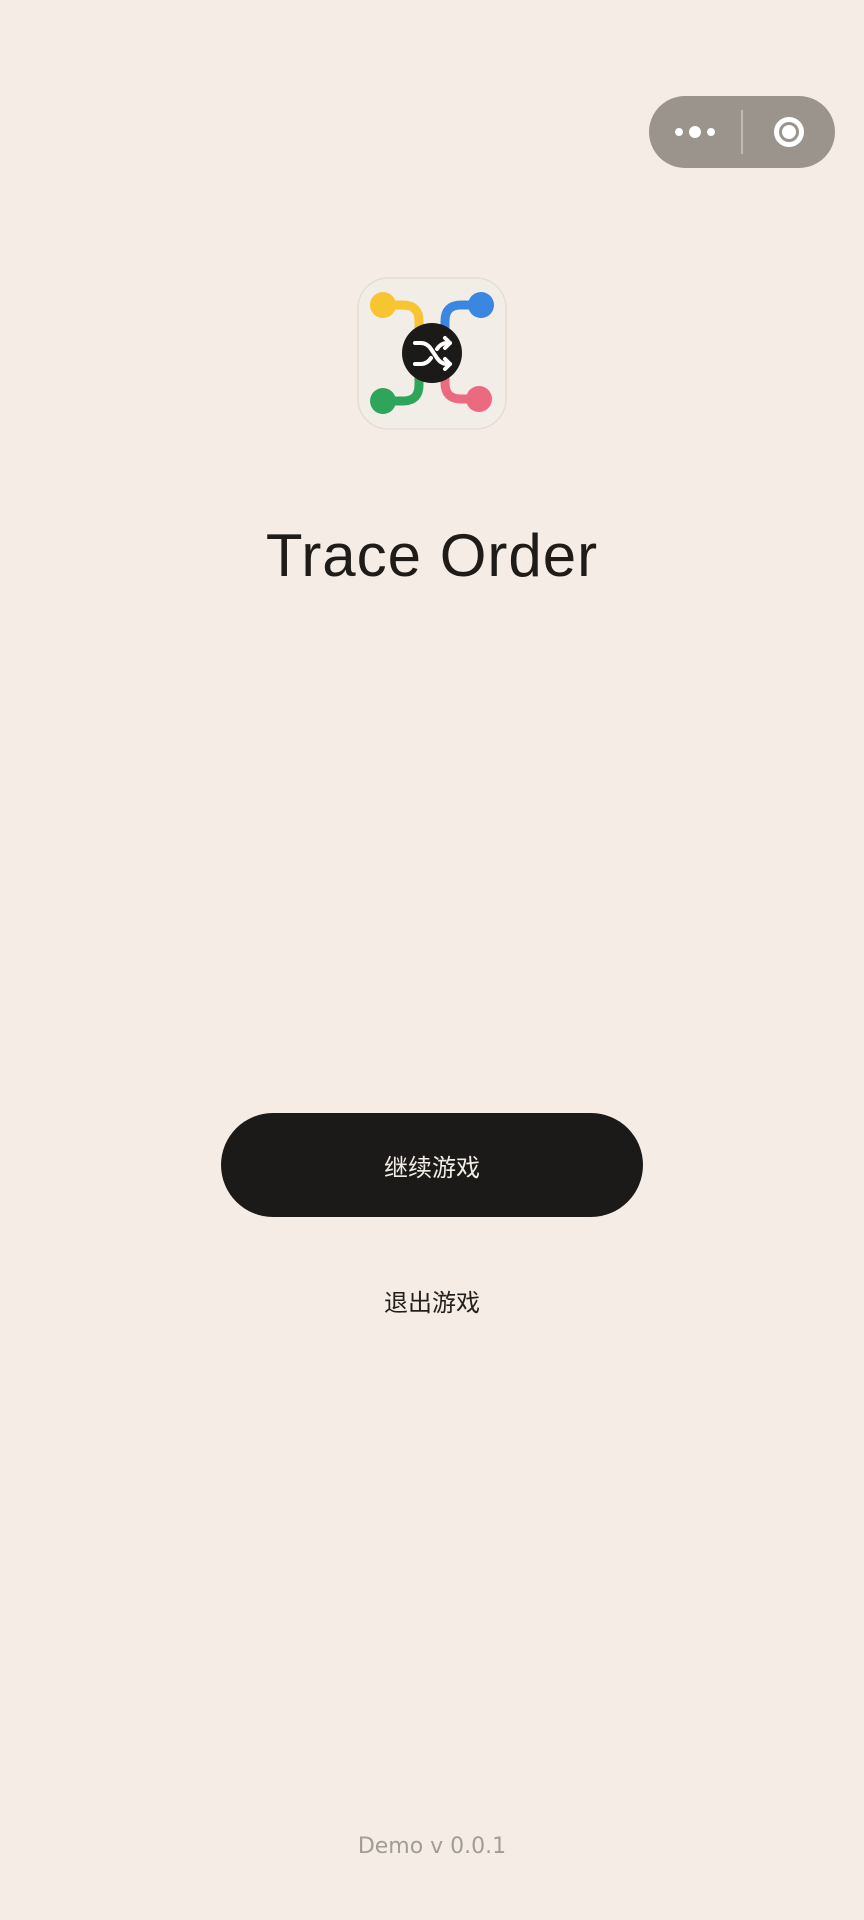 Image resolution: width=864 pixels, height=1920 pixels. I want to click on app-logo, so click(432, 353).